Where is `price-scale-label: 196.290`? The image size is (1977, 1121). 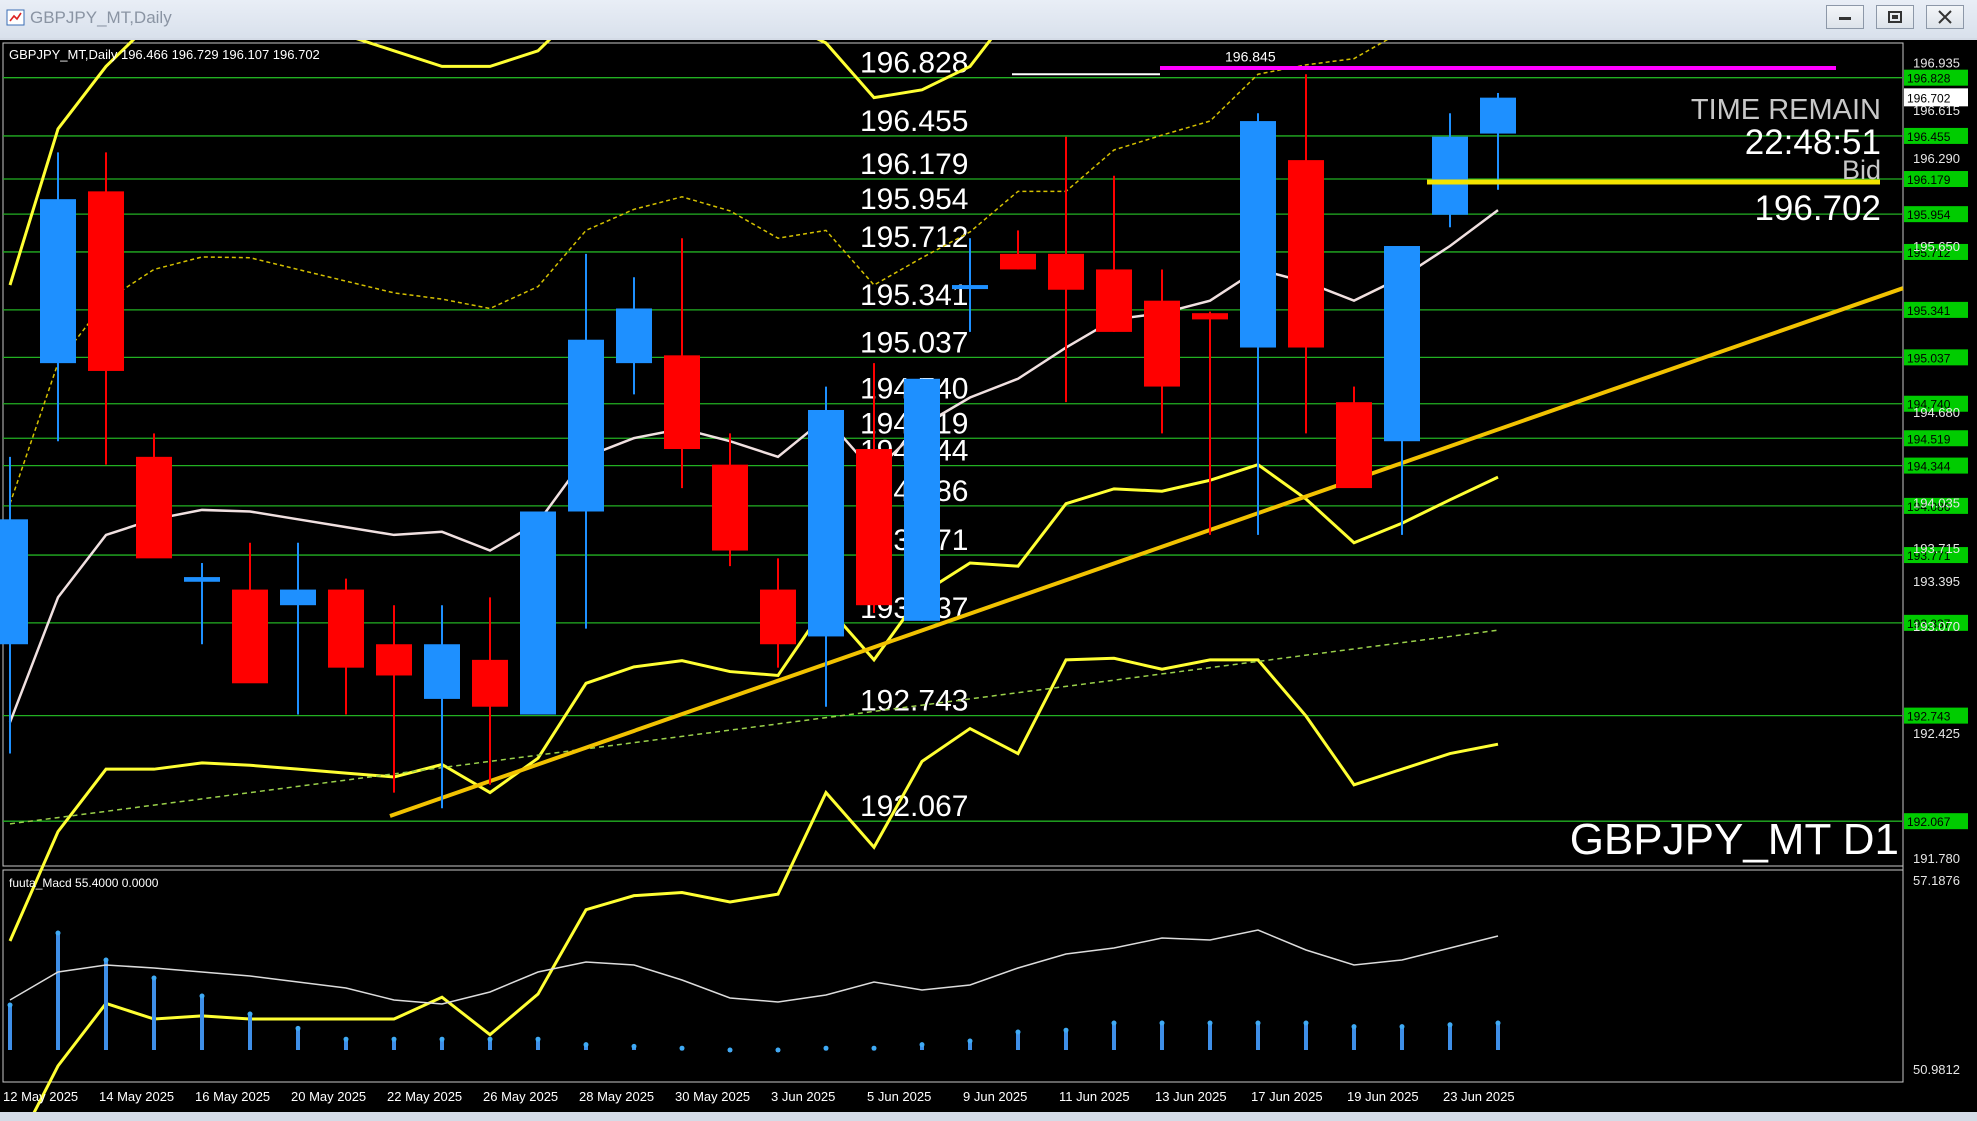
price-scale-label: 196.290 is located at coordinates (1936, 158).